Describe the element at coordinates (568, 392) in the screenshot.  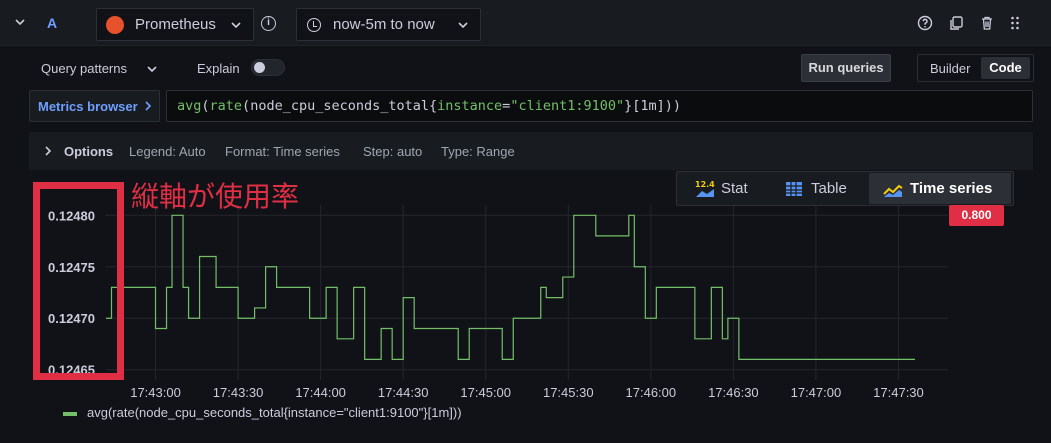
I see `x-tick-label: 17:45:30` at that location.